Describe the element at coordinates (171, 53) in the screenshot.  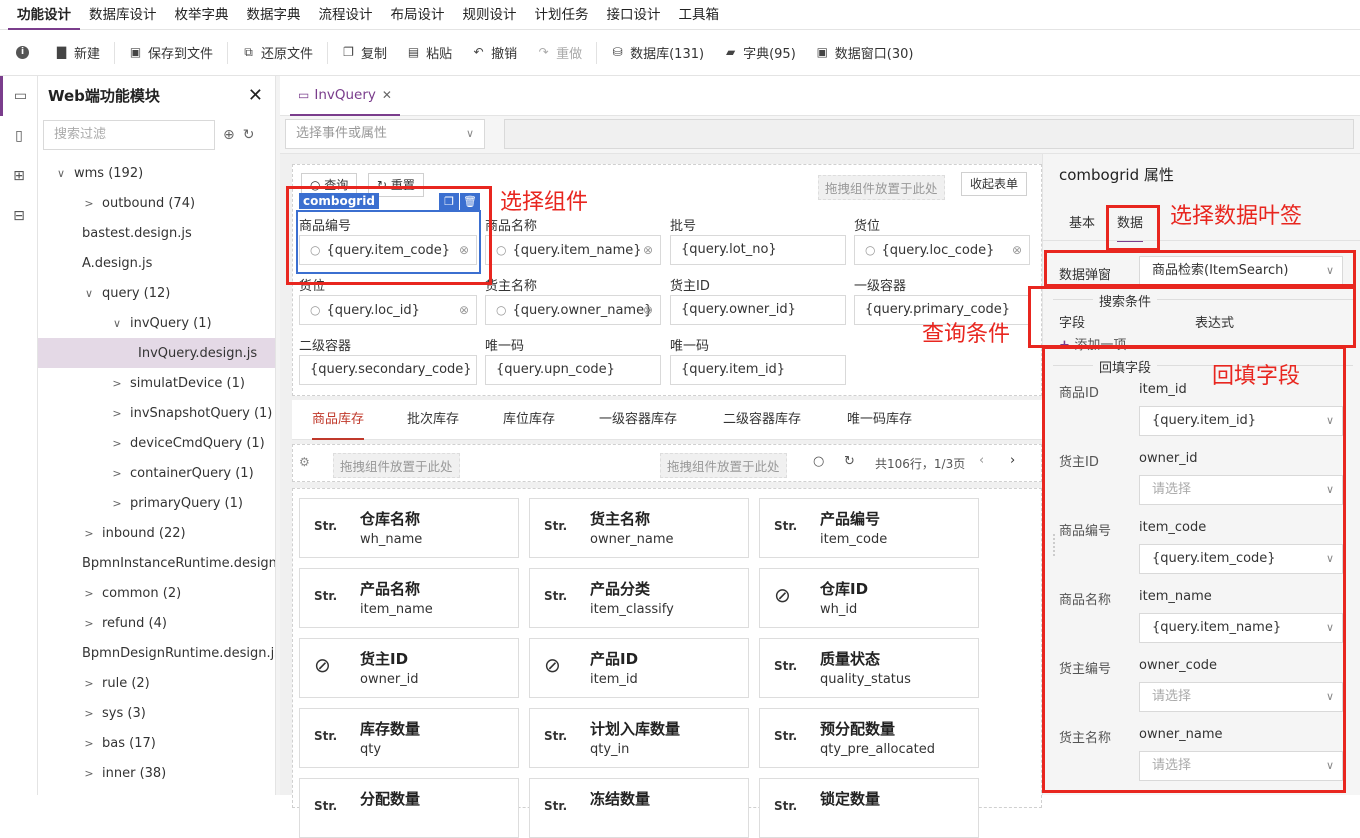
I see `save-to-file-button: ▣ 保存到文件` at that location.